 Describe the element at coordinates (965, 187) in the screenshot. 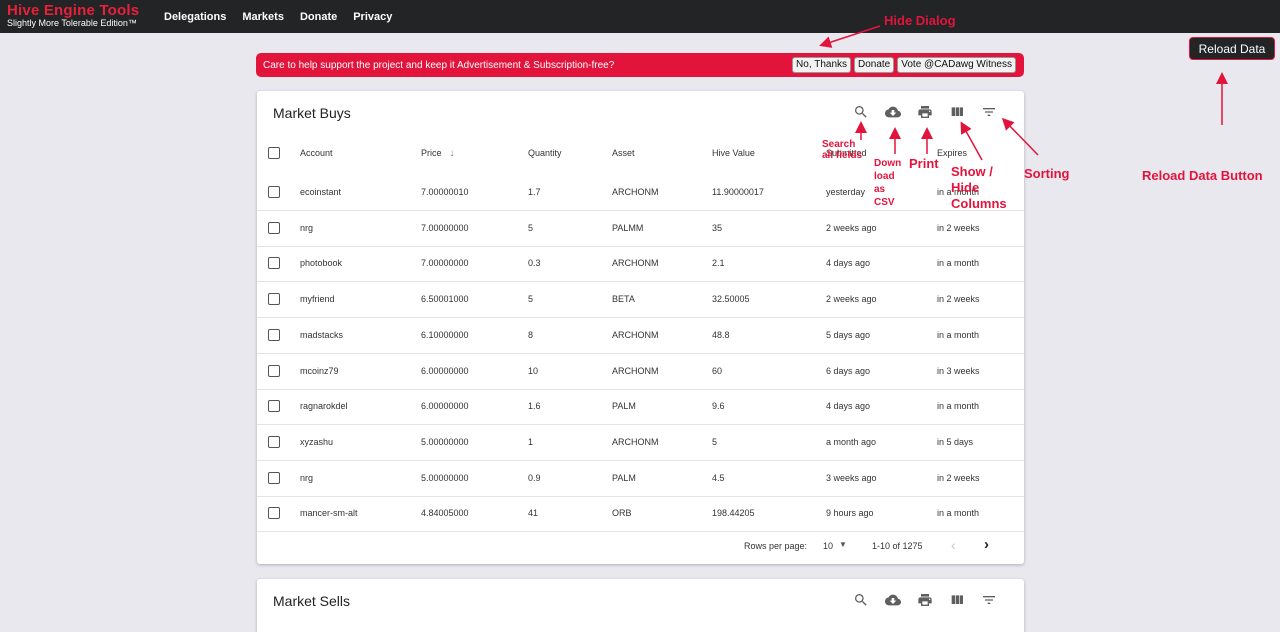

I see `annotation-columns-line-2: Hide` at that location.